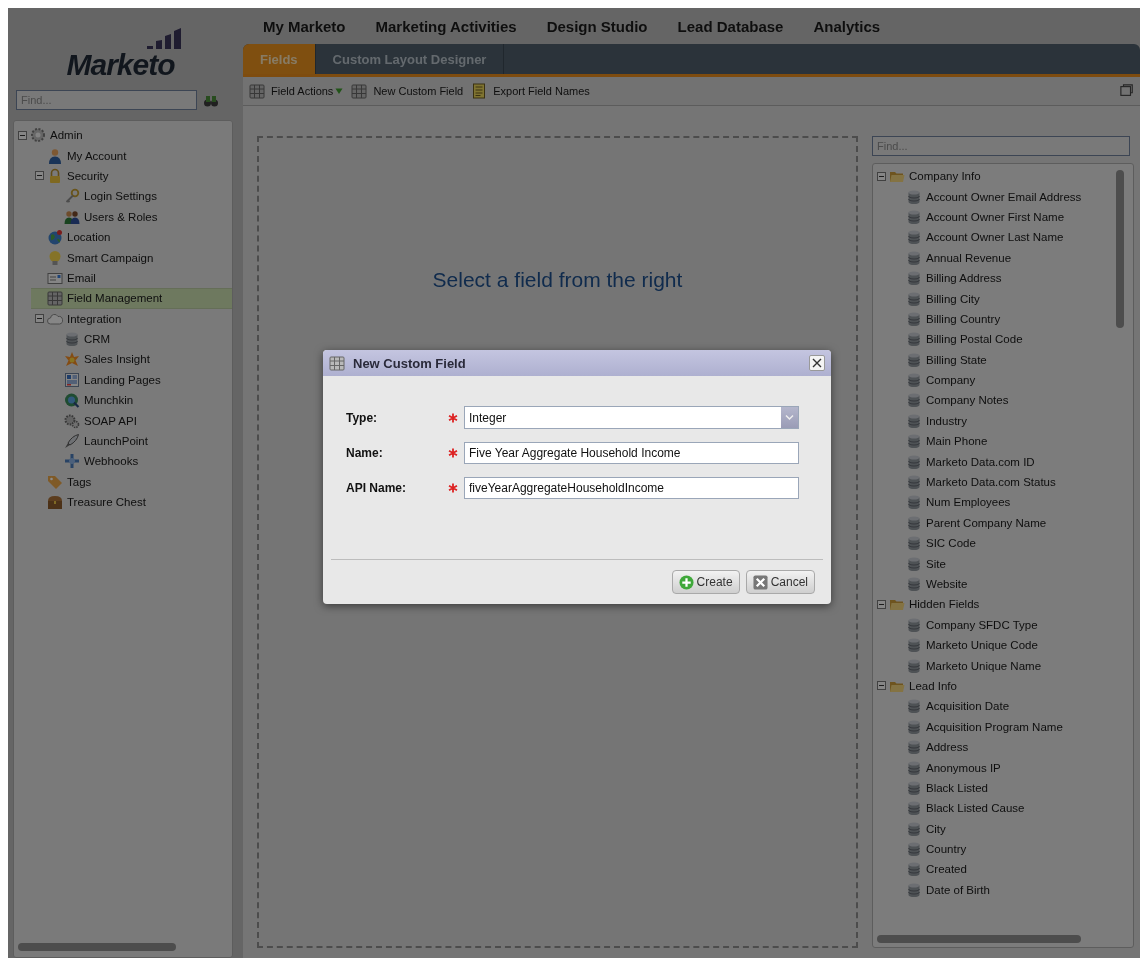 This screenshot has width=1145, height=965. Describe the element at coordinates (304, 26) in the screenshot. I see `nav-link: My Marketo` at that location.